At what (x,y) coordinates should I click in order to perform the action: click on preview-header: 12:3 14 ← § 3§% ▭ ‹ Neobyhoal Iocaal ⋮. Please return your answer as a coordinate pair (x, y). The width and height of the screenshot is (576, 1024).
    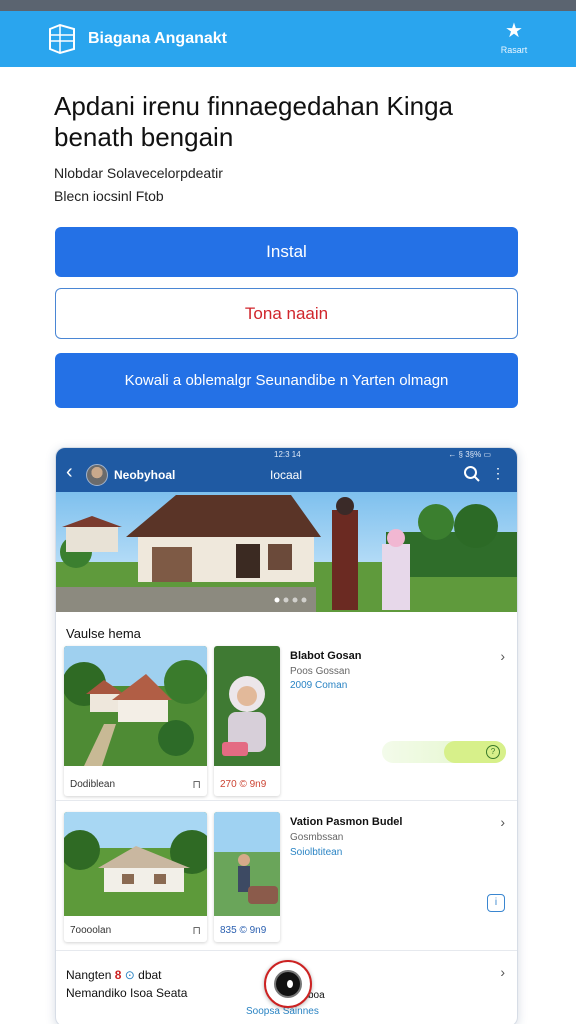
    Looking at the image, I should click on (286, 470).